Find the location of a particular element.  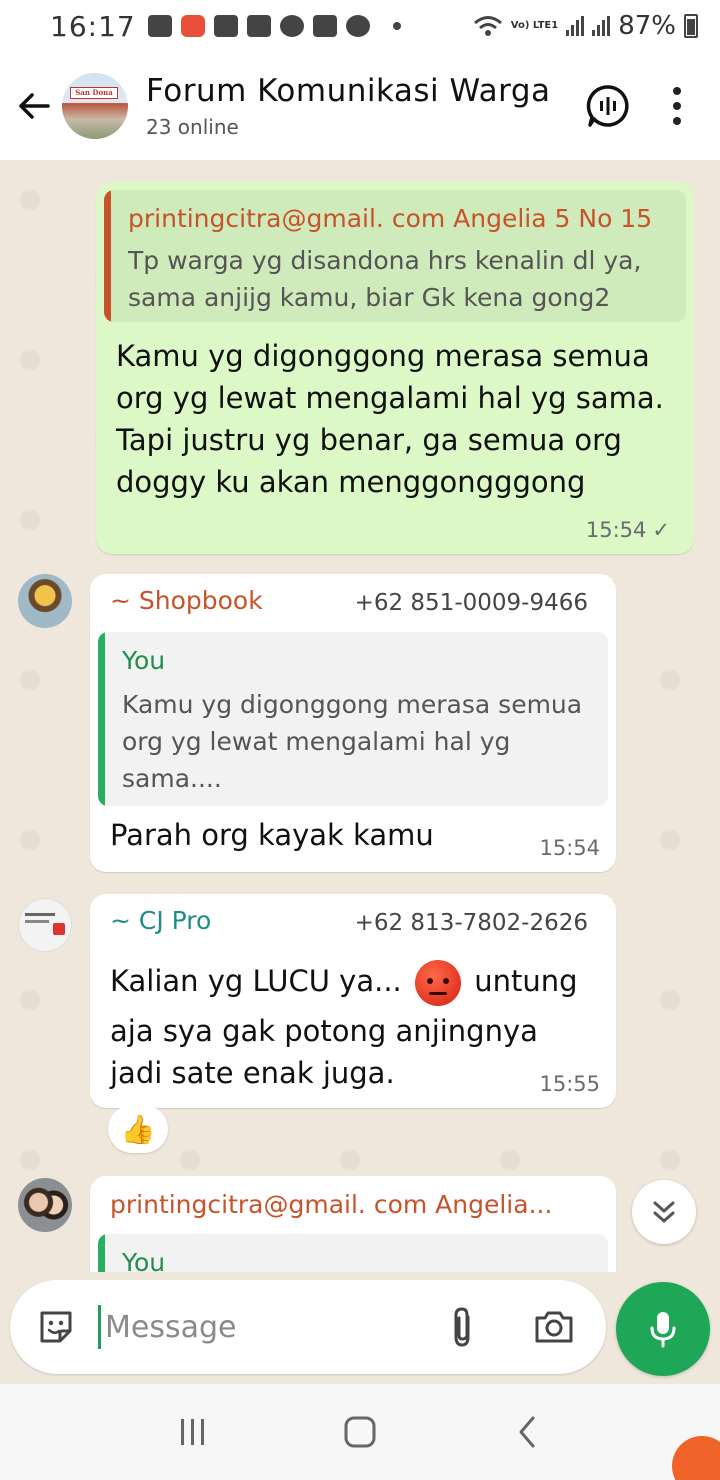

quoted-message: You is located at coordinates (353, 1253).